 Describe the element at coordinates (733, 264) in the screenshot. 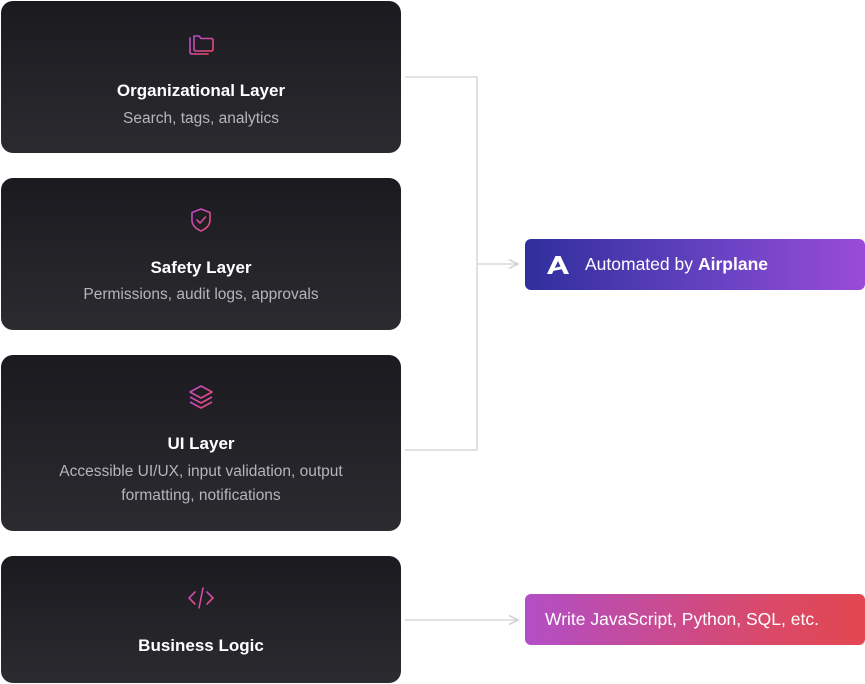

I see `airplane-brand-name: Airplane` at that location.